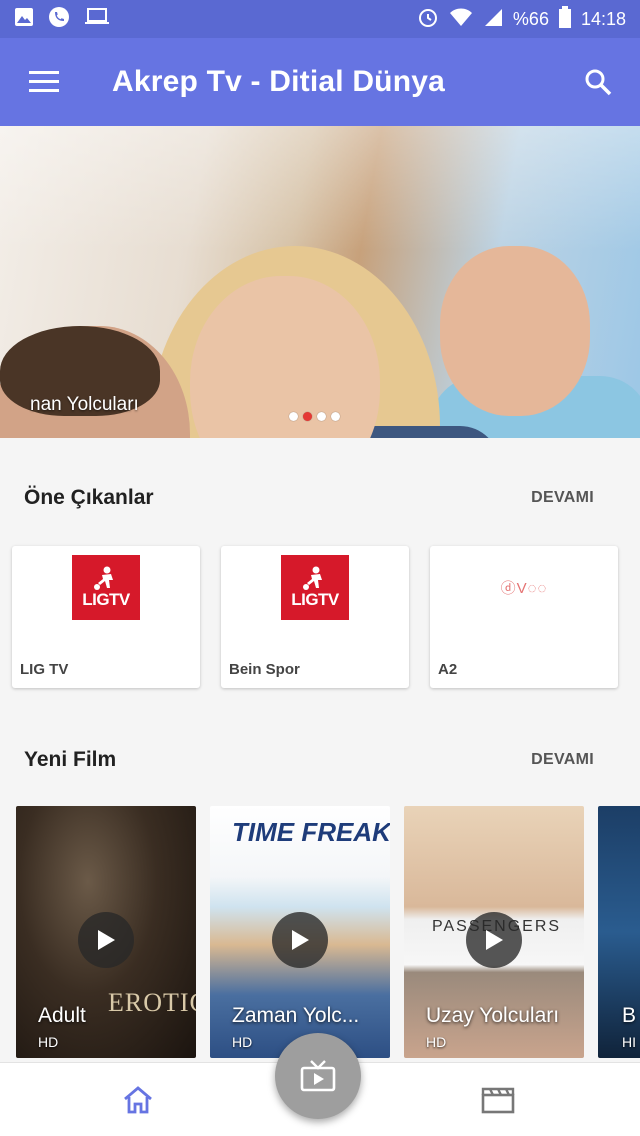  I want to click on wifi-icon, so click(461, 19).